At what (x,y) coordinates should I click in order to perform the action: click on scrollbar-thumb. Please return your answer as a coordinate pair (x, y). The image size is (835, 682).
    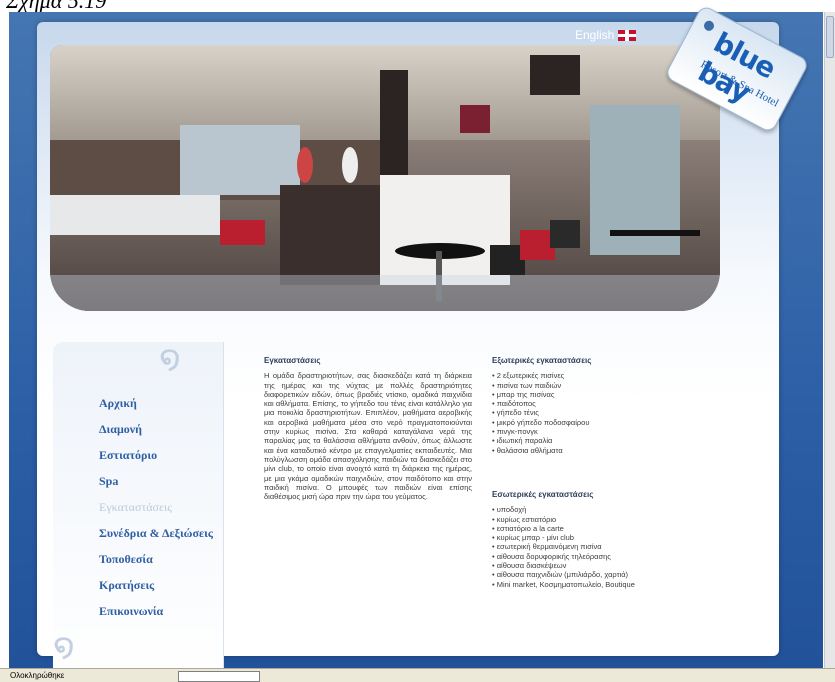
    Looking at the image, I should click on (830, 37).